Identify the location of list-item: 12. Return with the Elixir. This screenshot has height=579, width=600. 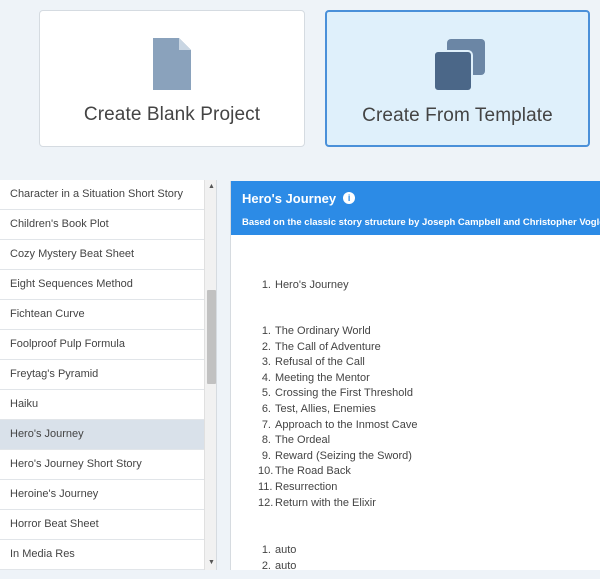
(337, 504).